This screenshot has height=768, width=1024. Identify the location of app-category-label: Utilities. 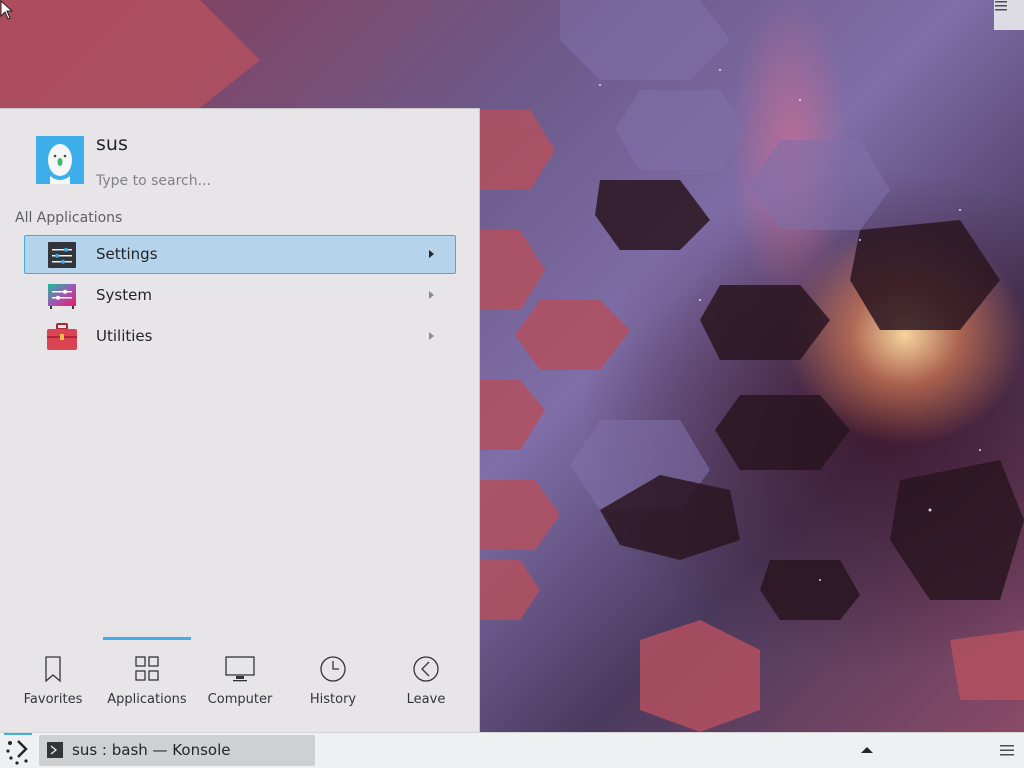
(124, 336).